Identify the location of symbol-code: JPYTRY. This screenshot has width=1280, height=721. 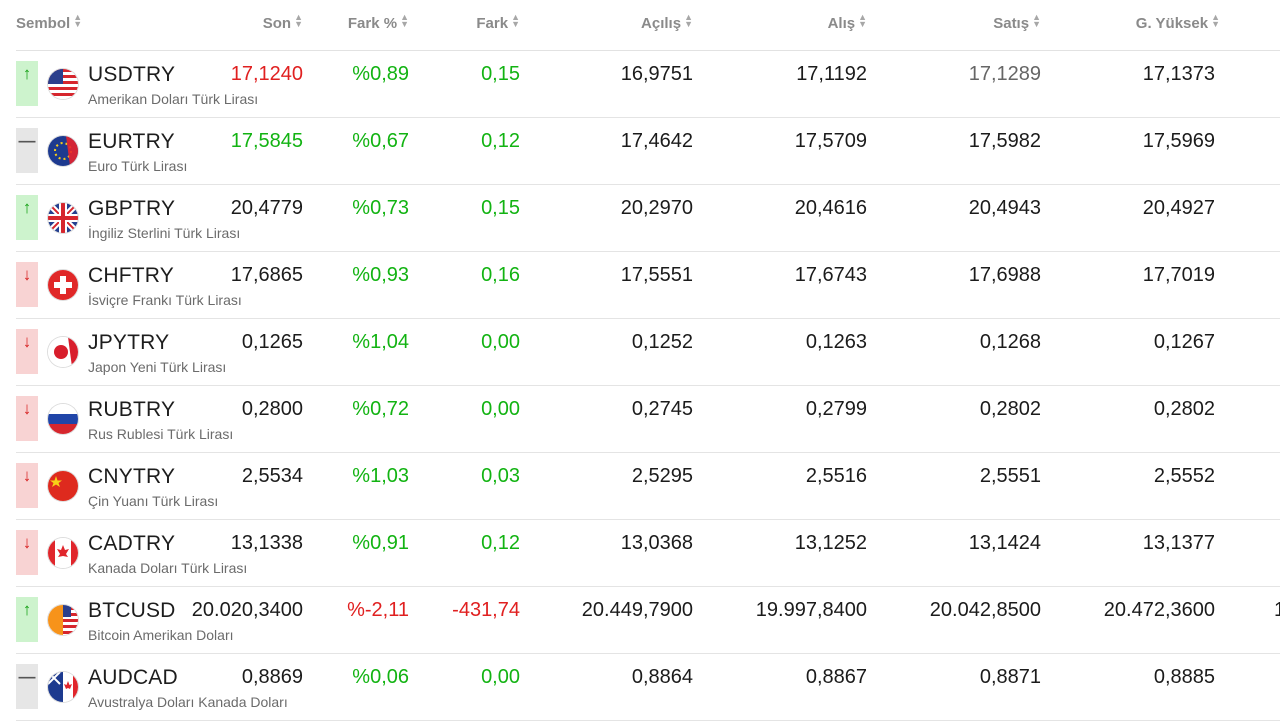
(128, 343).